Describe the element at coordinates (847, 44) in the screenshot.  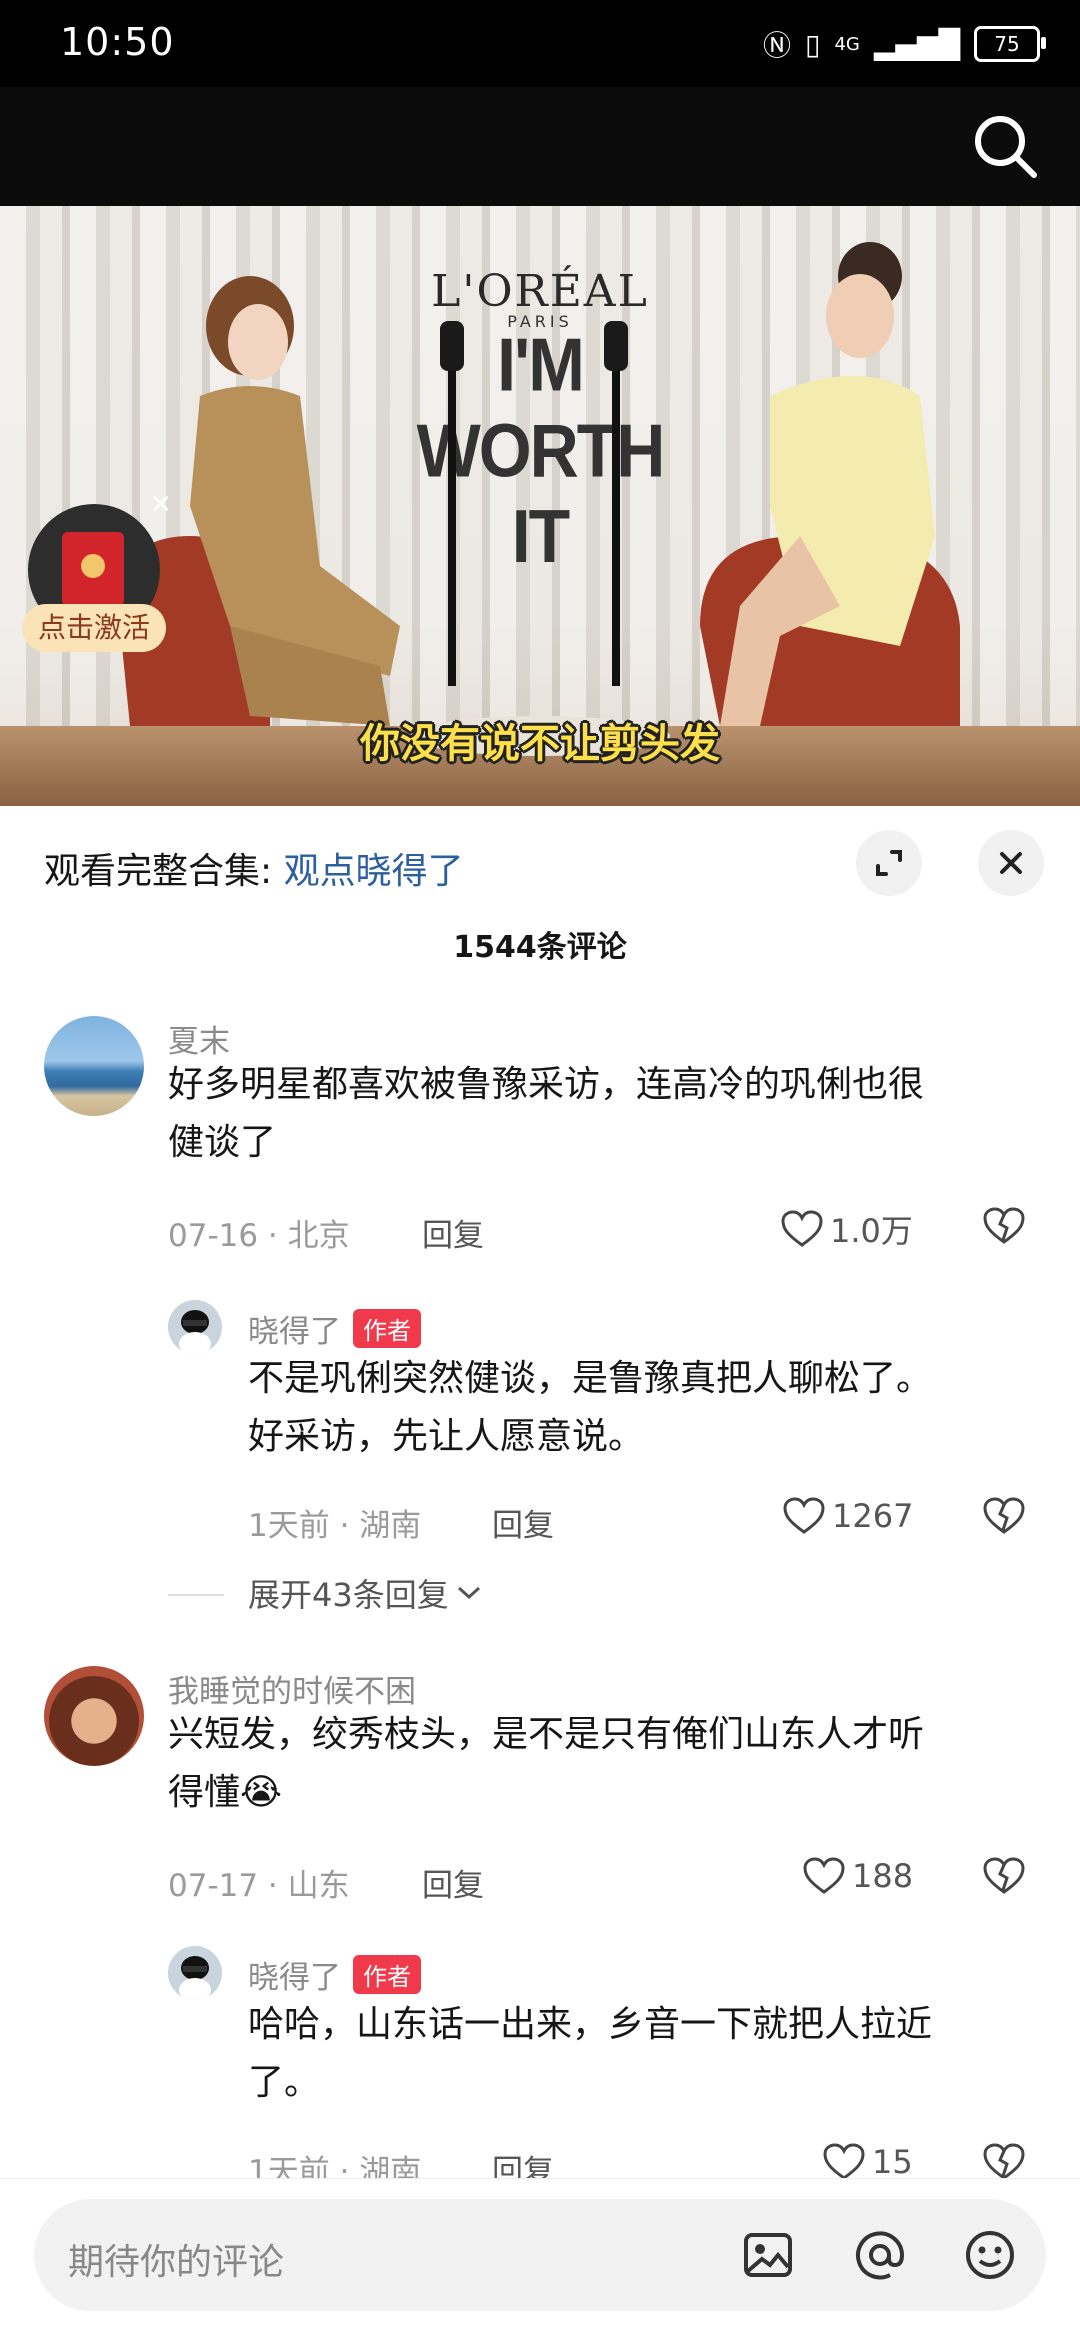
I see `network-label: 4G` at that location.